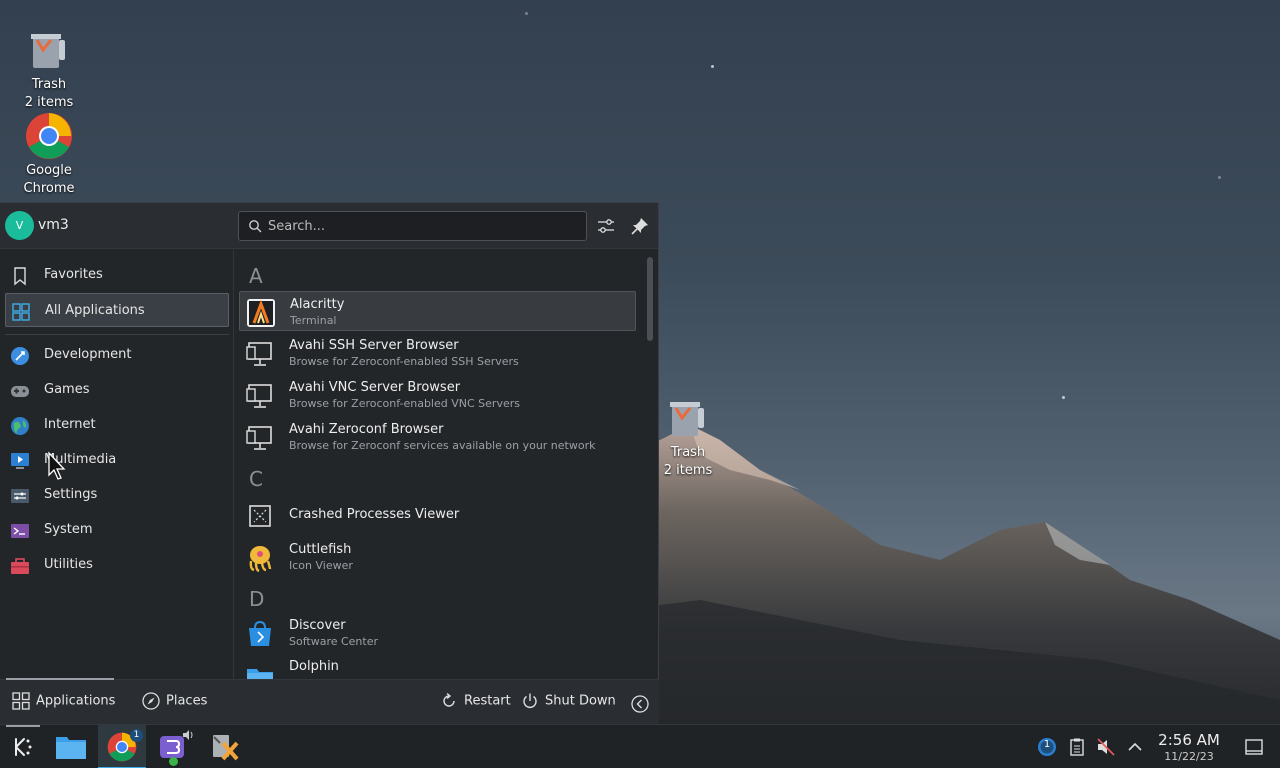 This screenshot has height=768, width=1280. I want to click on pin-icon, so click(640, 226).